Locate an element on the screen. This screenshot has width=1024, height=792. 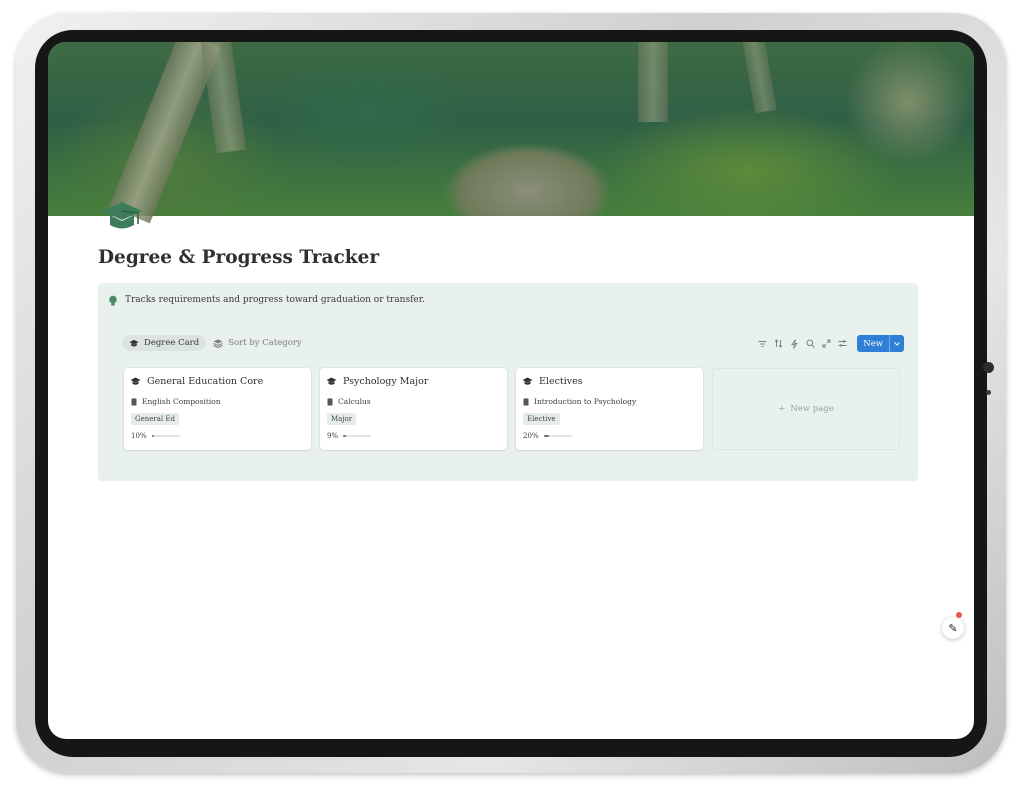
tab-degree-card: Degree Card is located at coordinates (164, 343).